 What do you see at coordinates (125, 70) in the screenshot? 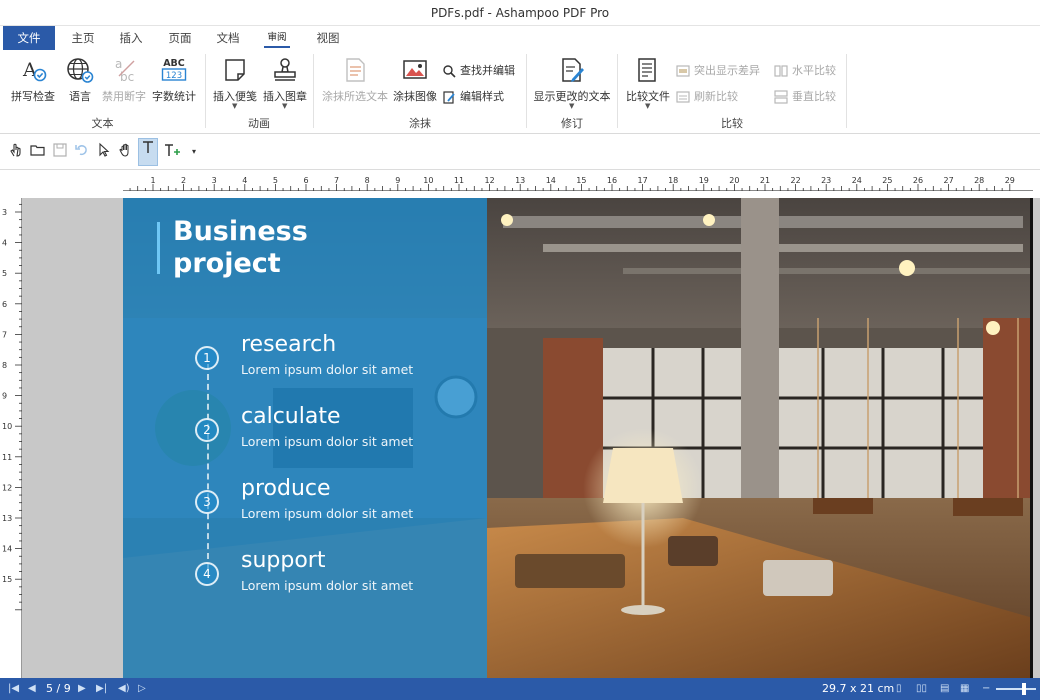
I see `hyphenation-icon: a bc` at bounding box center [125, 70].